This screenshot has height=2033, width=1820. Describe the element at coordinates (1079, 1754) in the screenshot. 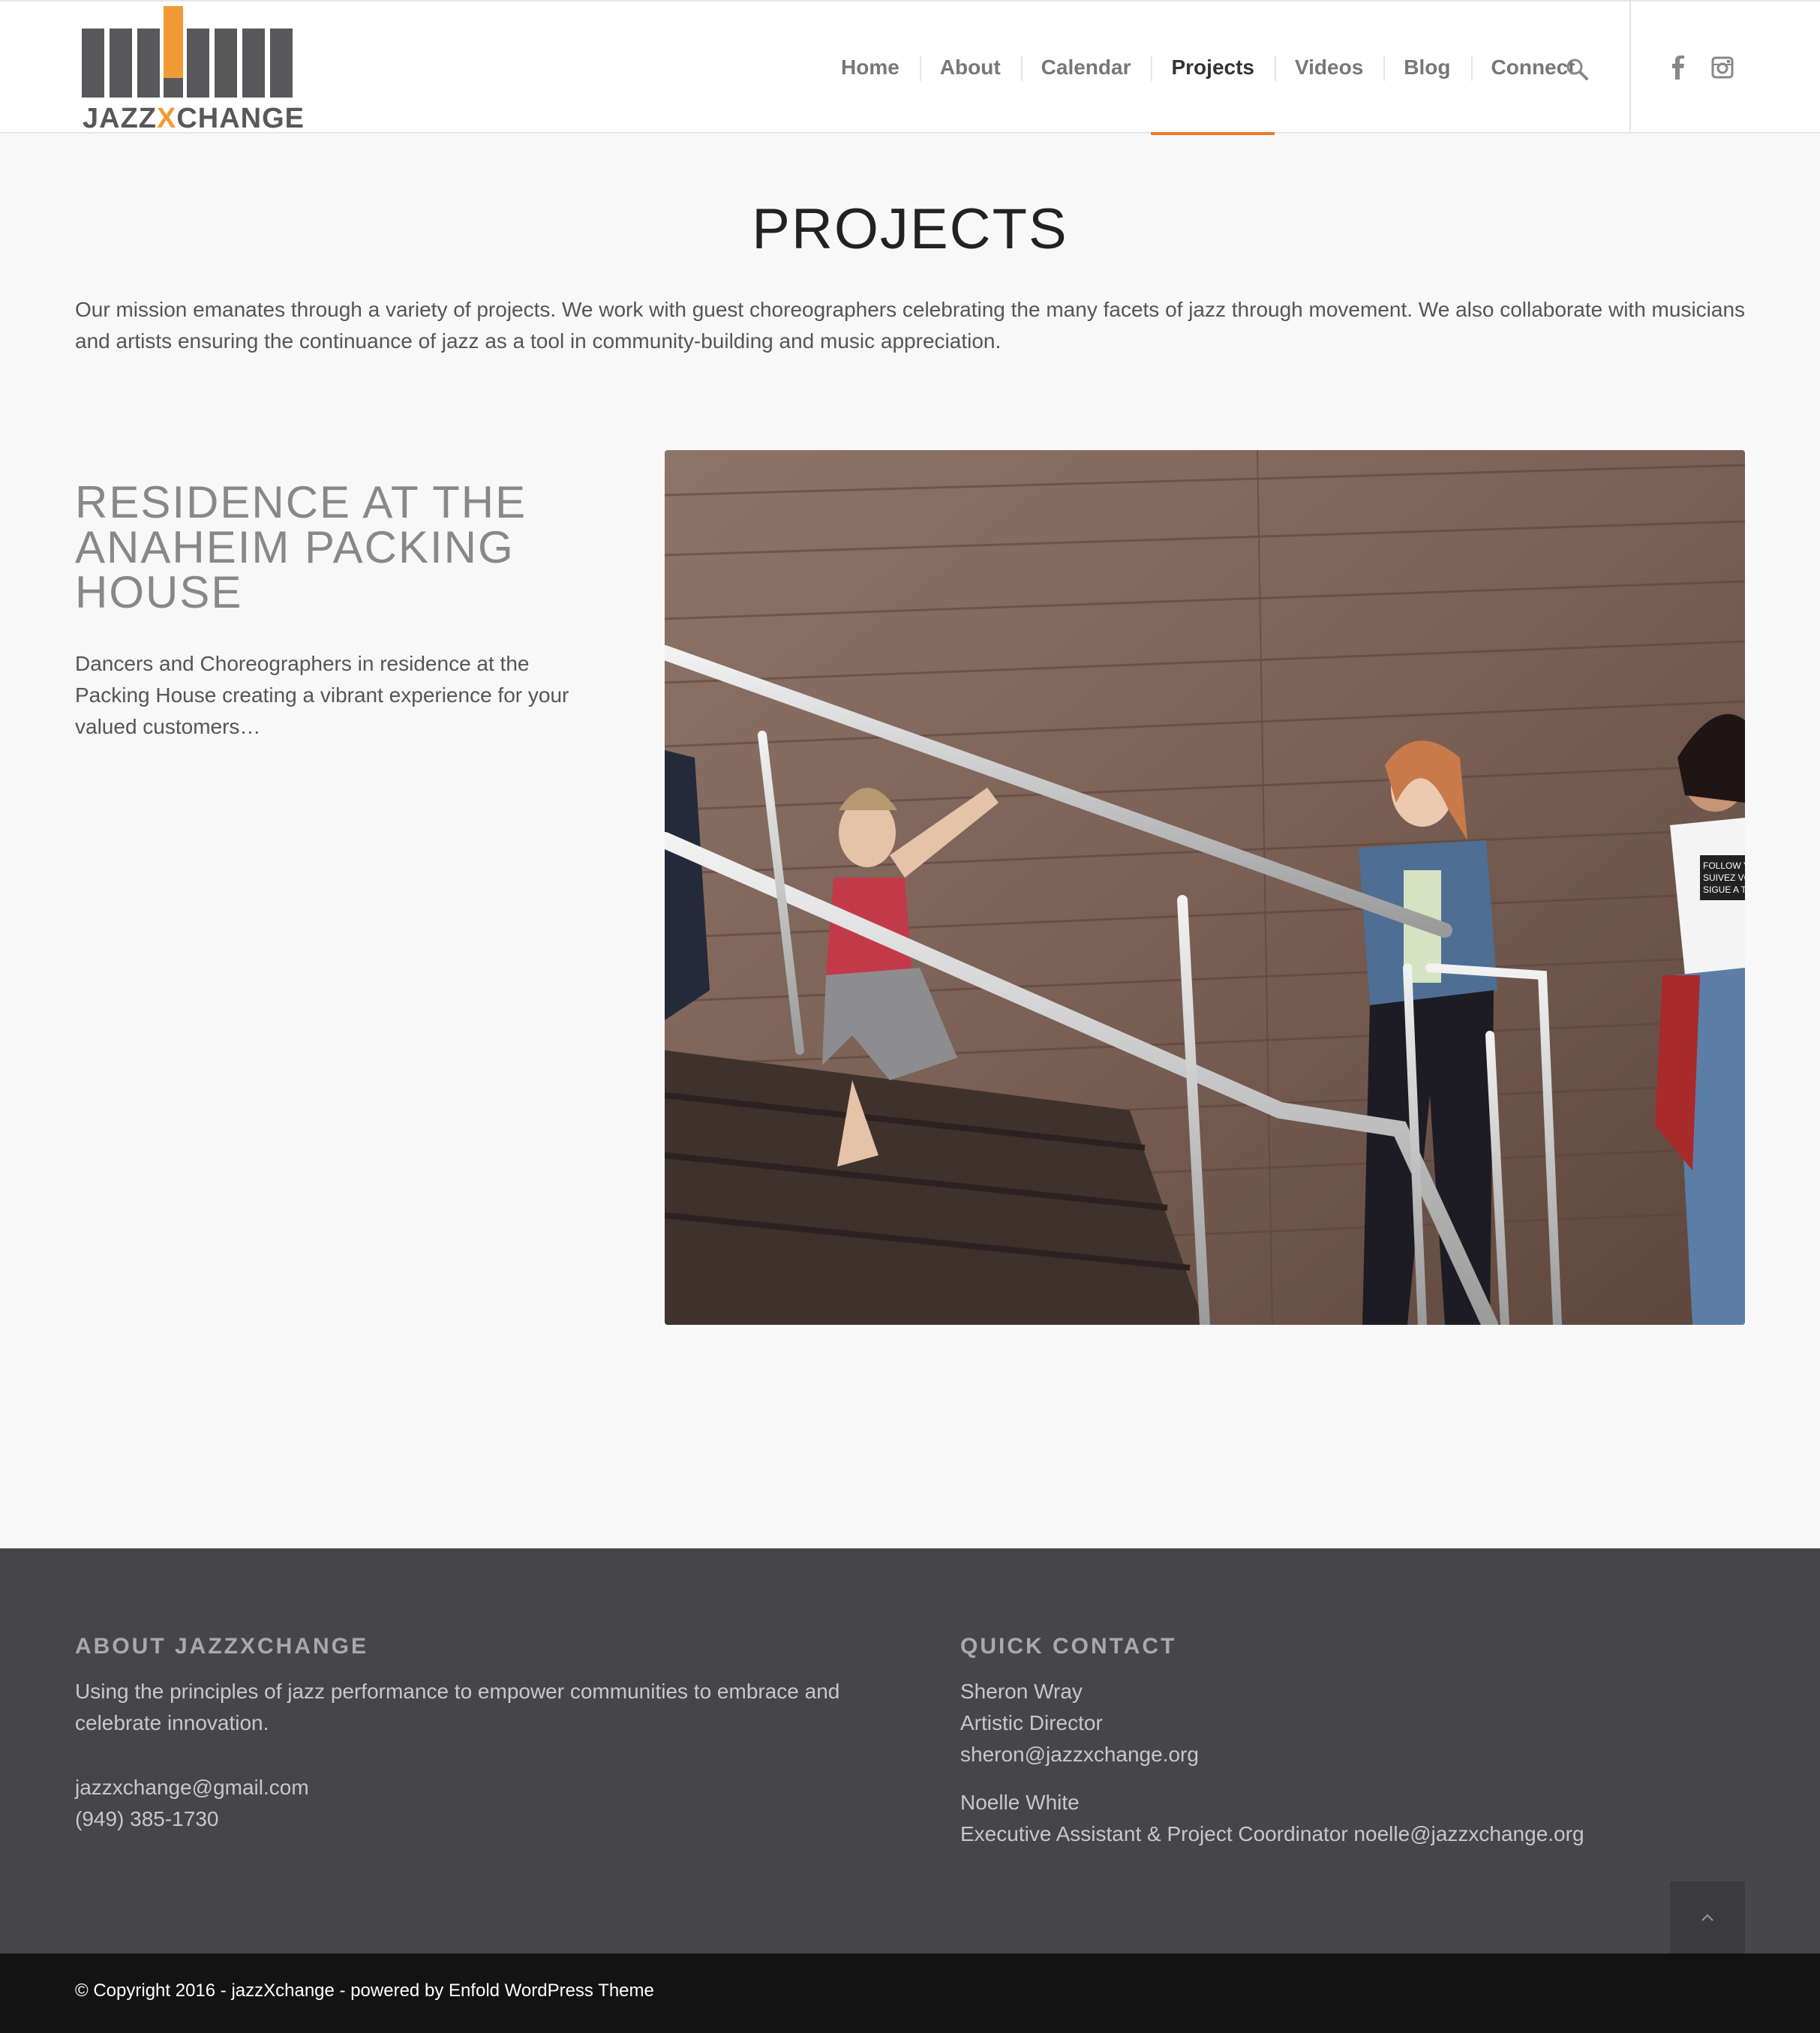

I see `contact-person1-email: sheron@jazzxchange.org` at that location.